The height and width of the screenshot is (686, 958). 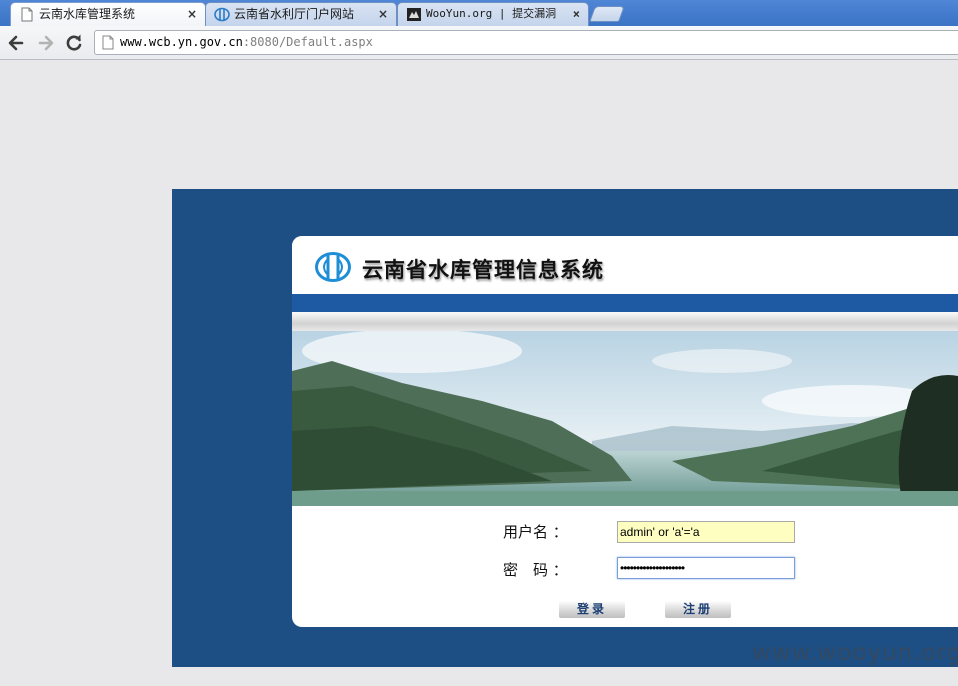 I want to click on watermark-text: www.wooyun.org, so click(x=855, y=653).